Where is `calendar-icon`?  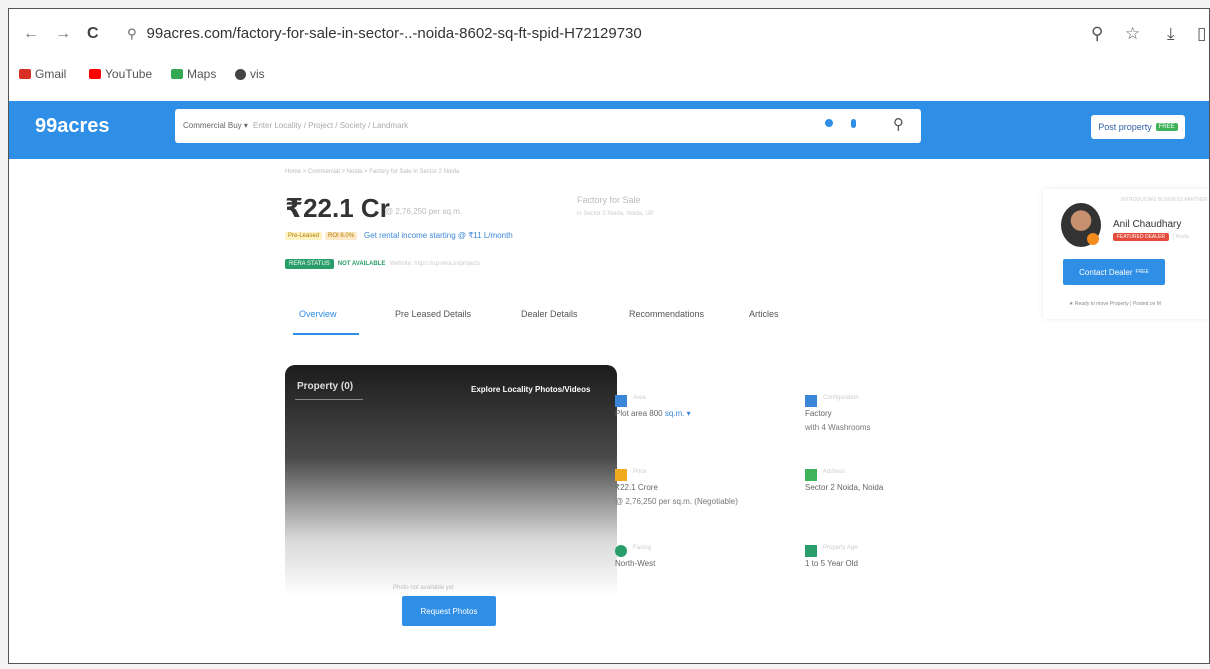 calendar-icon is located at coordinates (811, 551).